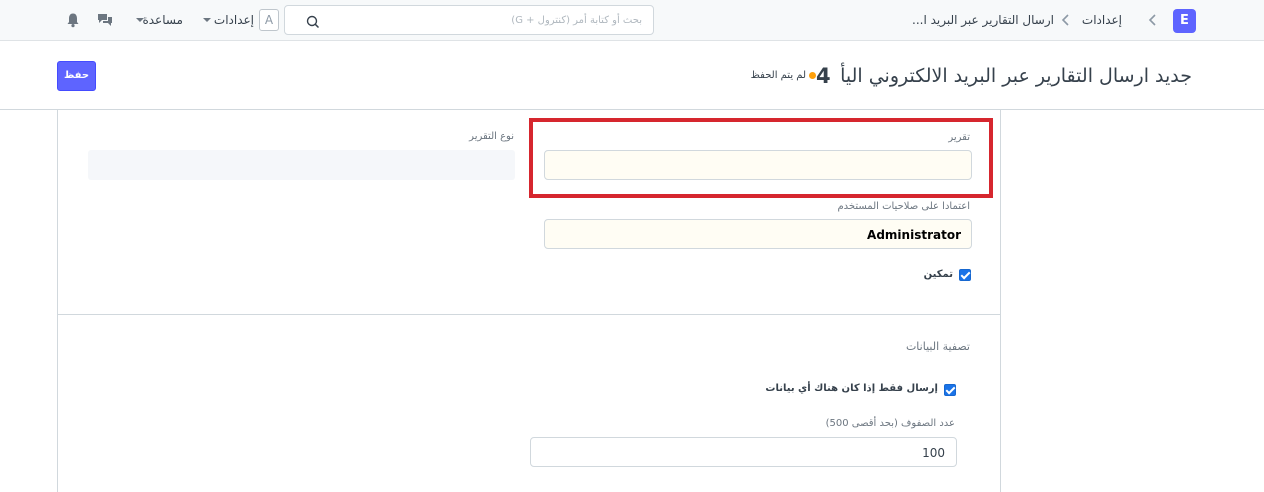  I want to click on settings-caret-icon, so click(207, 20).